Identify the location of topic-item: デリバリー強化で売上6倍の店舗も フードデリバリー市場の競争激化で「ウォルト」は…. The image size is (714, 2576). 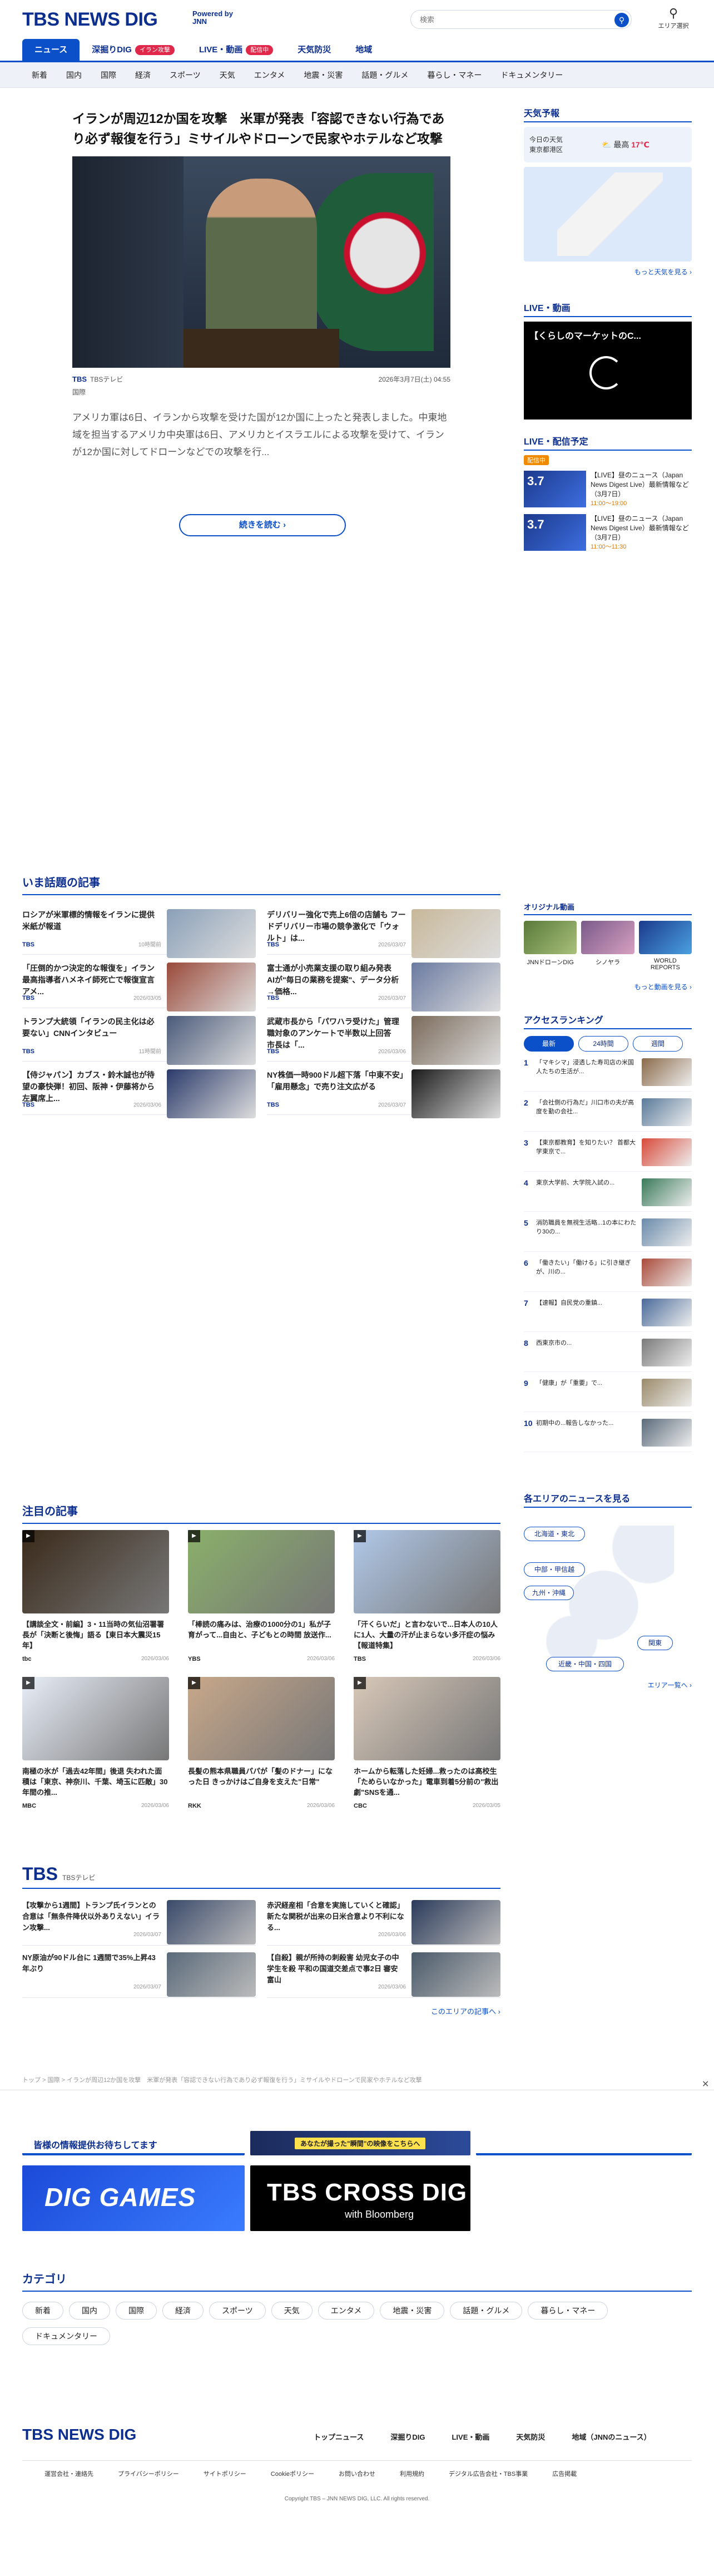
(383, 930).